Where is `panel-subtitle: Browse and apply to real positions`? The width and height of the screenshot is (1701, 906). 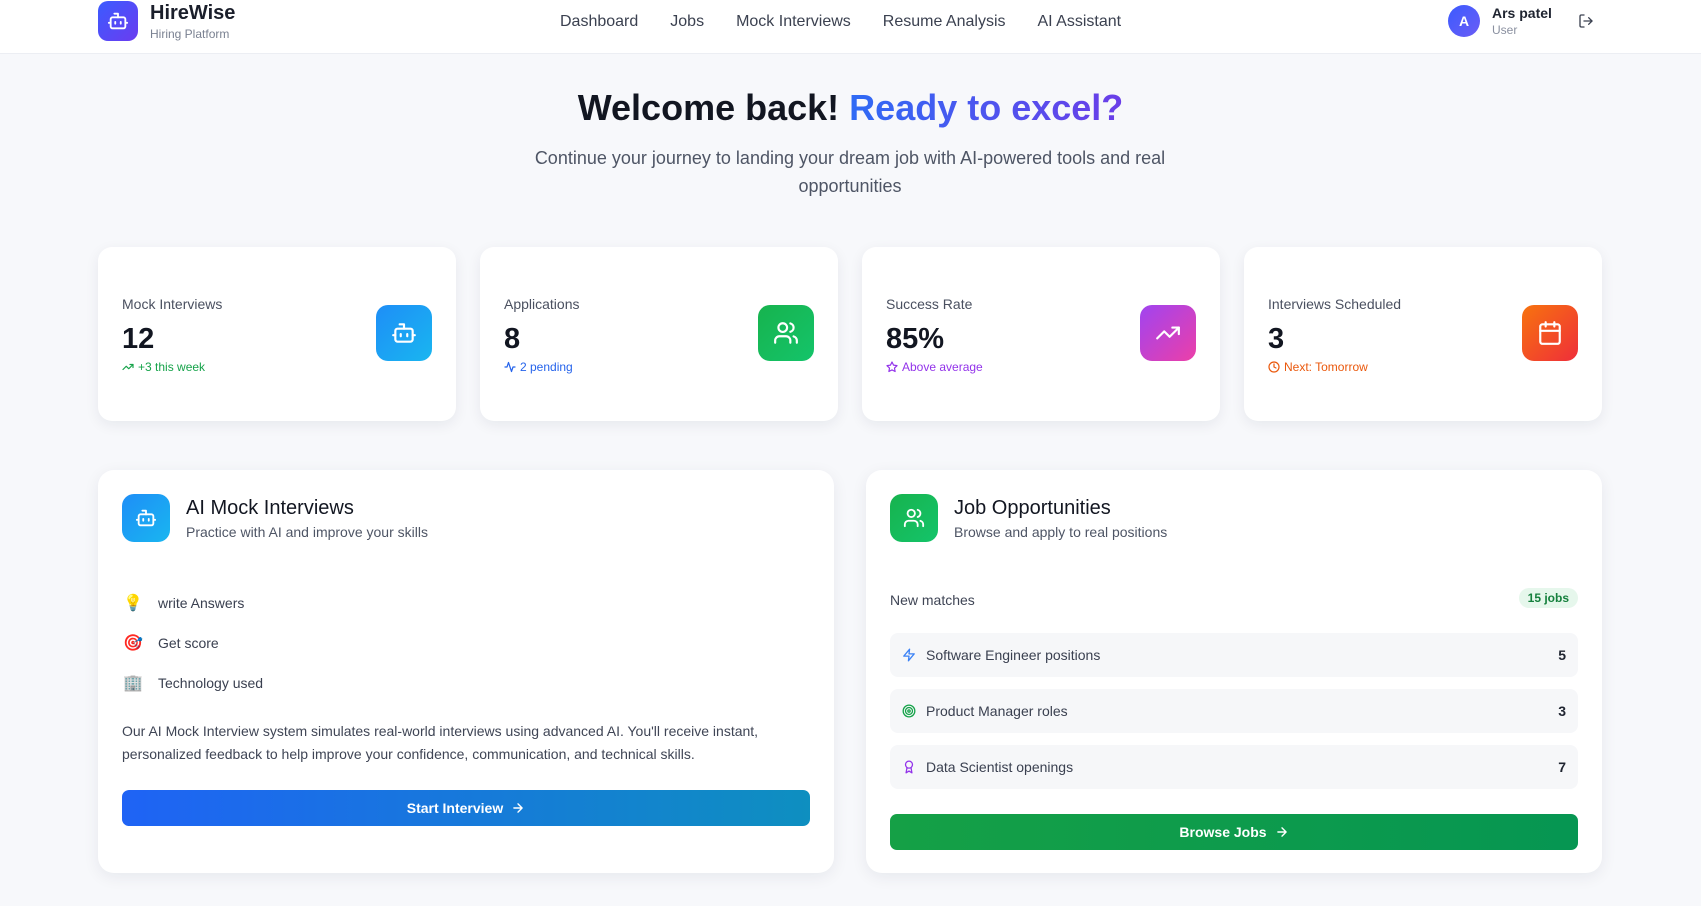
panel-subtitle: Browse and apply to real positions is located at coordinates (1061, 532).